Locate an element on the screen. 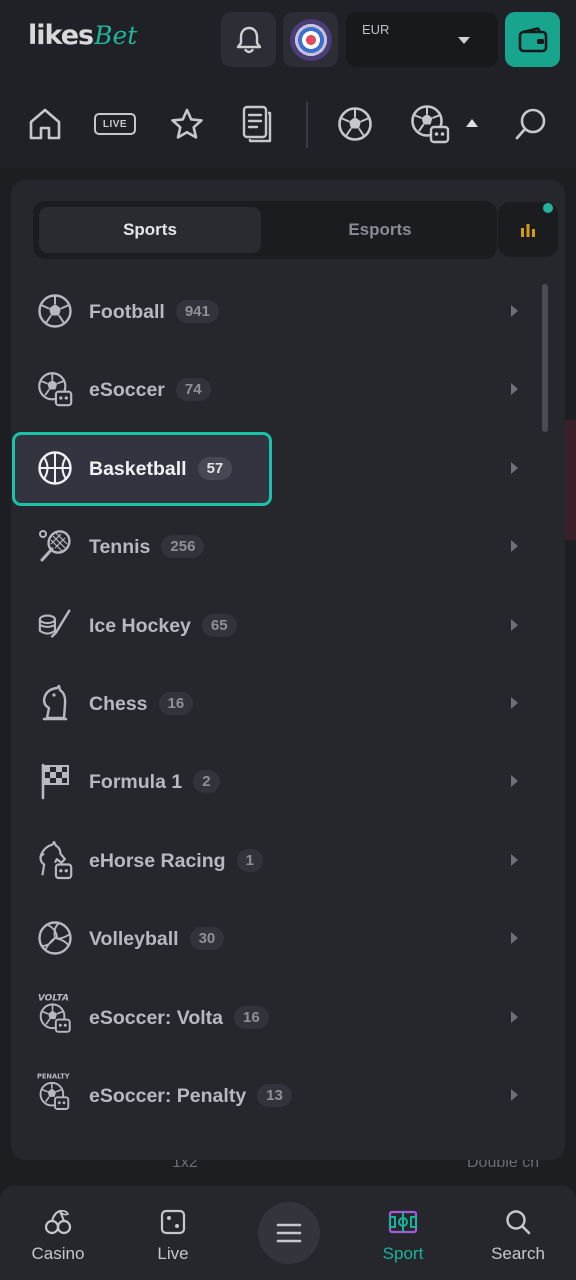  background-event-strip is located at coordinates (570, 480).